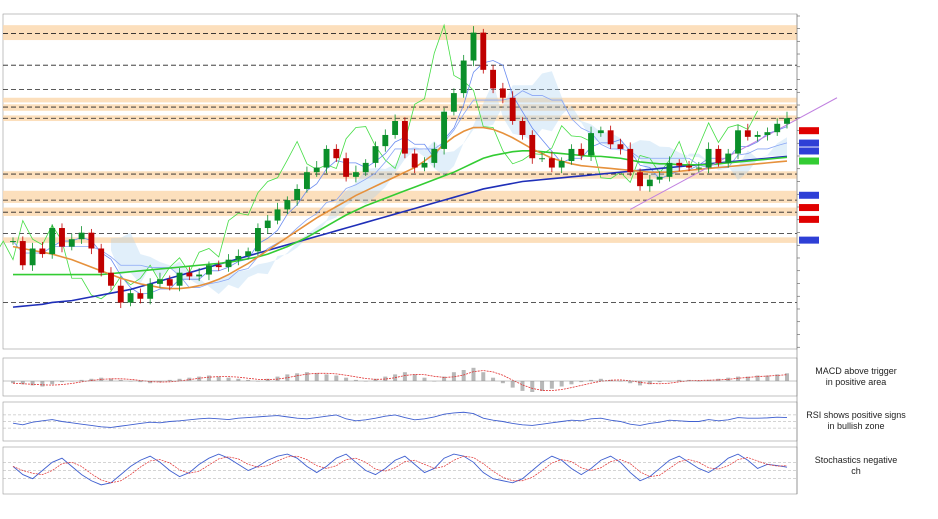  Describe the element at coordinates (400, 211) in the screenshot. I see `zone-band` at that location.